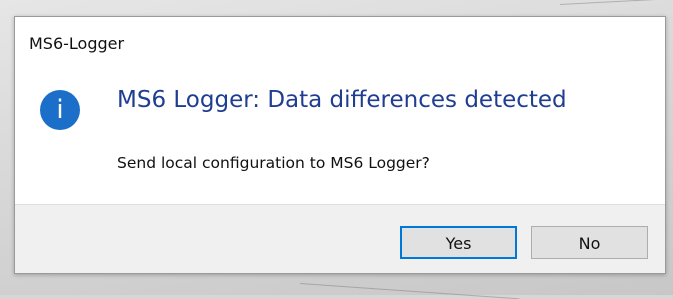 The height and width of the screenshot is (299, 673). What do you see at coordinates (340, 40) in the screenshot?
I see `title-bar: MS6-Logger` at bounding box center [340, 40].